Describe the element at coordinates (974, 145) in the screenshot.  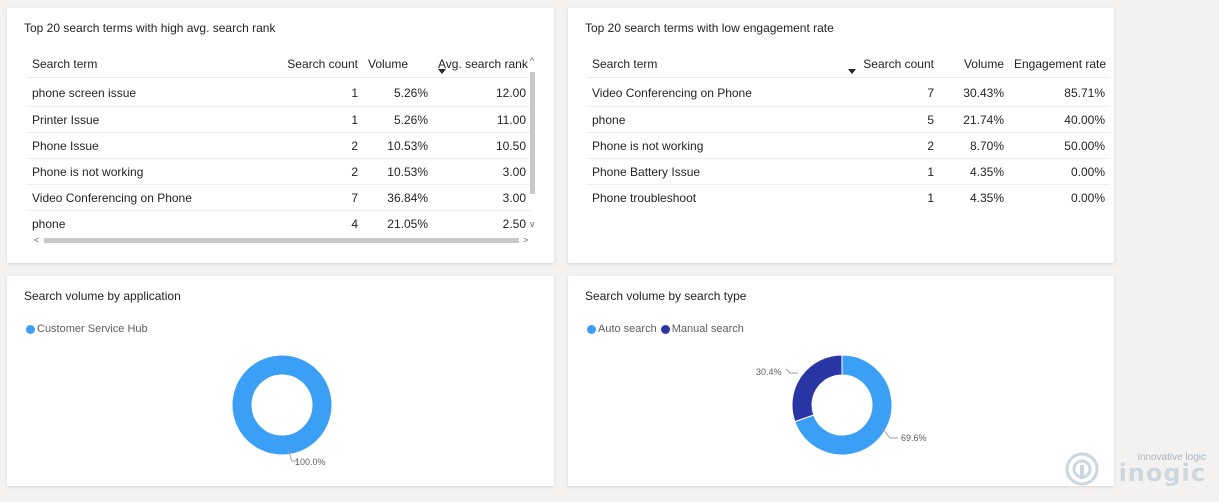
I see `cell-volume: 8.70%` at that location.